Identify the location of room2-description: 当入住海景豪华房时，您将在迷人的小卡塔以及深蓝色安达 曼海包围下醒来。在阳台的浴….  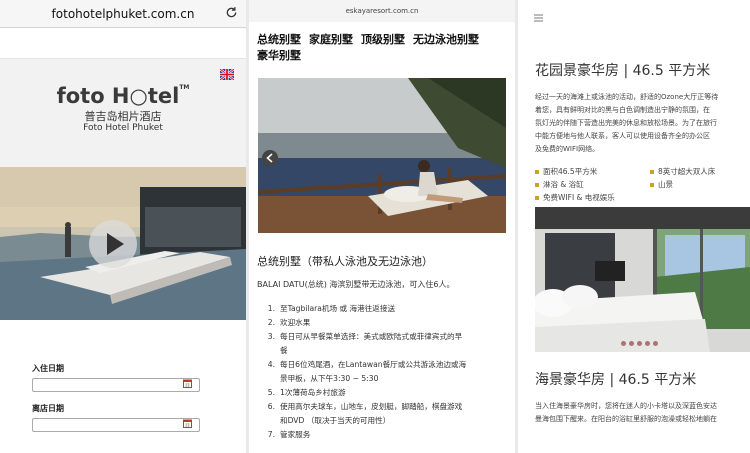
(626, 412).